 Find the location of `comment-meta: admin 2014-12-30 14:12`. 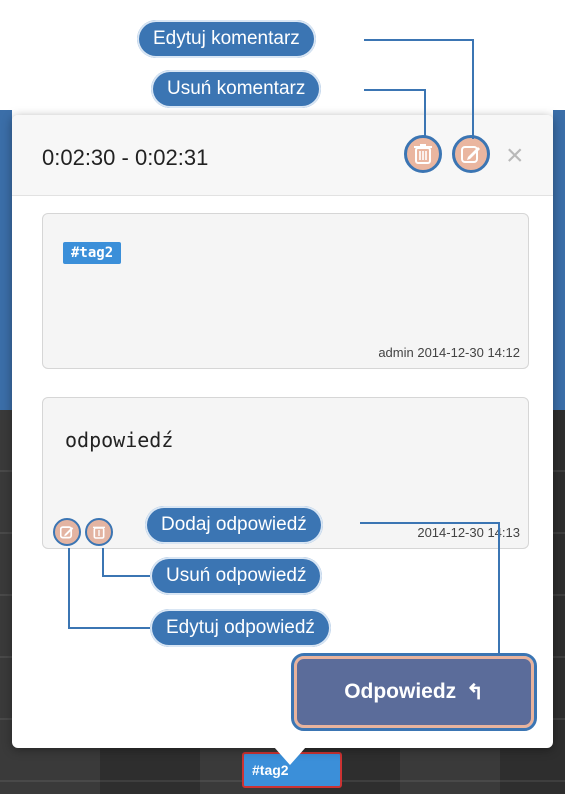

comment-meta: admin 2014-12-30 14:12 is located at coordinates (449, 352).